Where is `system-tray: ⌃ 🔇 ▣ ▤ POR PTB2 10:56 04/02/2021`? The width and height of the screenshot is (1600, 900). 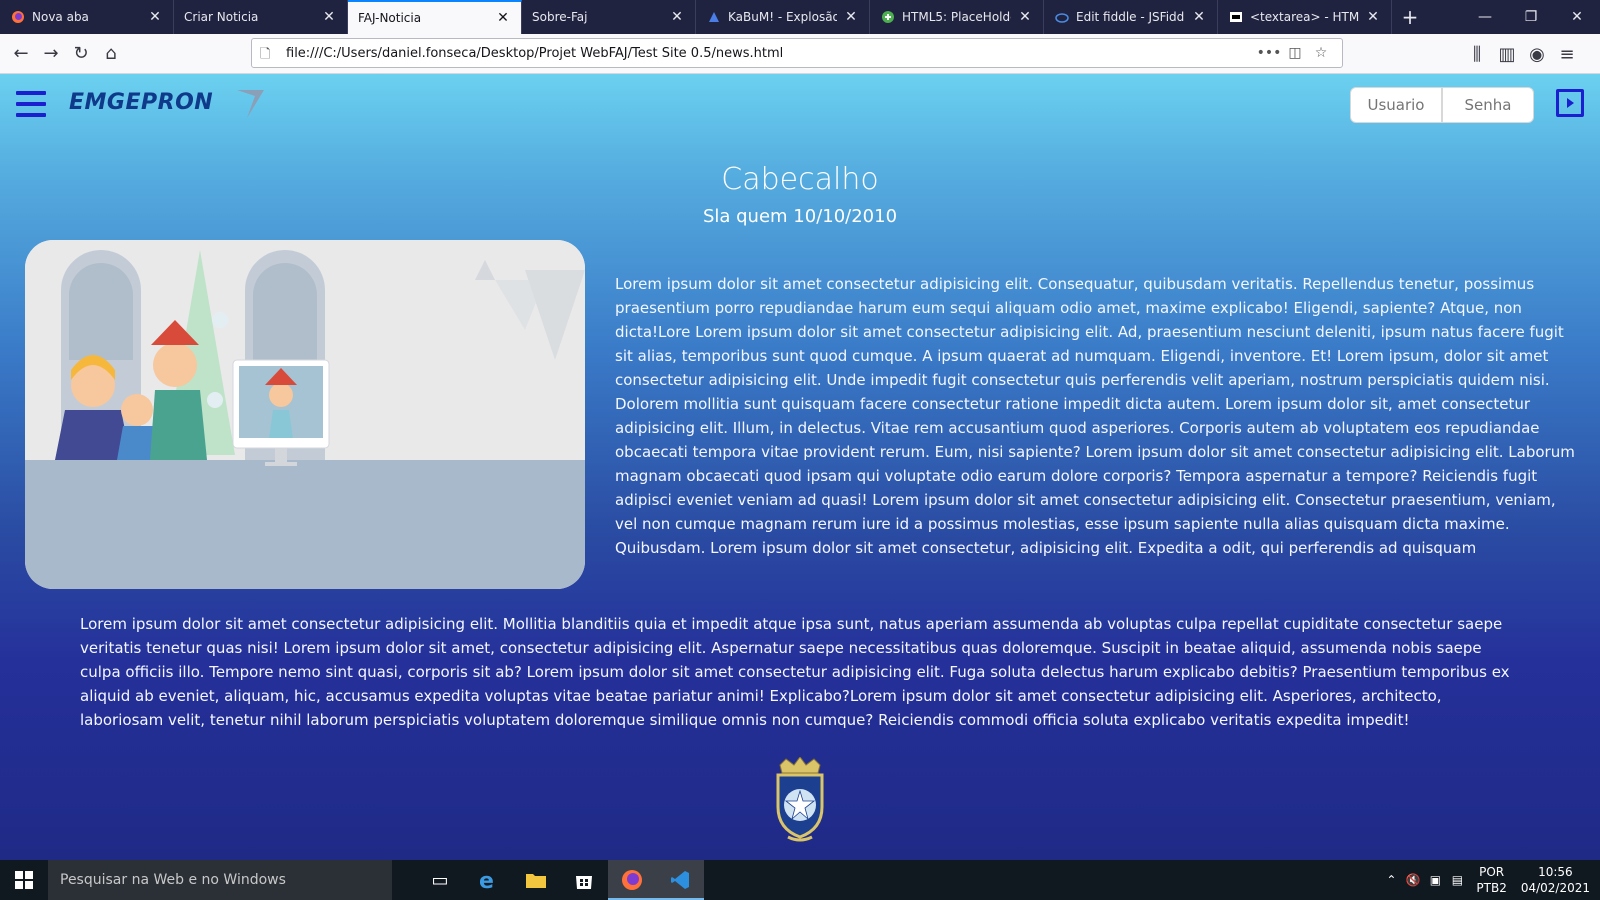 system-tray: ⌃ 🔇 ▣ ▤ POR PTB2 10:56 04/02/2021 is located at coordinates (1490, 880).